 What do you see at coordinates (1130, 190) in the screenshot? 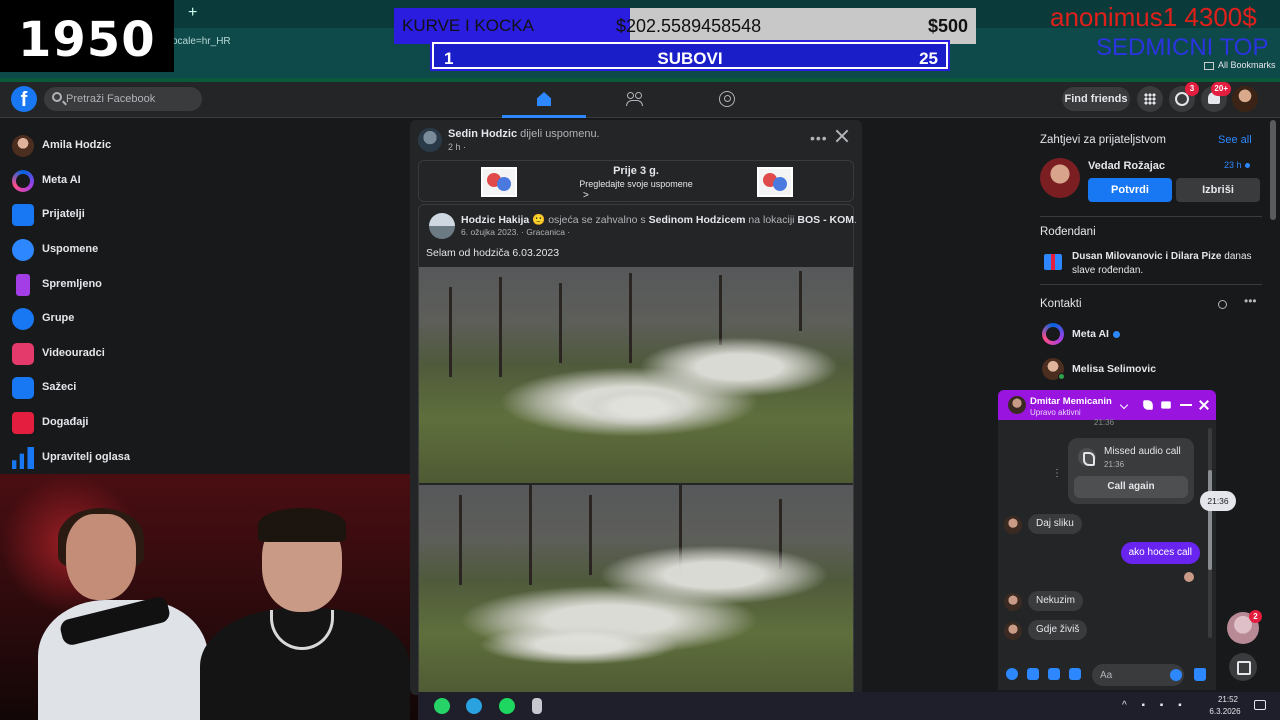
I see `confirm-button: Potvrdi` at bounding box center [1130, 190].